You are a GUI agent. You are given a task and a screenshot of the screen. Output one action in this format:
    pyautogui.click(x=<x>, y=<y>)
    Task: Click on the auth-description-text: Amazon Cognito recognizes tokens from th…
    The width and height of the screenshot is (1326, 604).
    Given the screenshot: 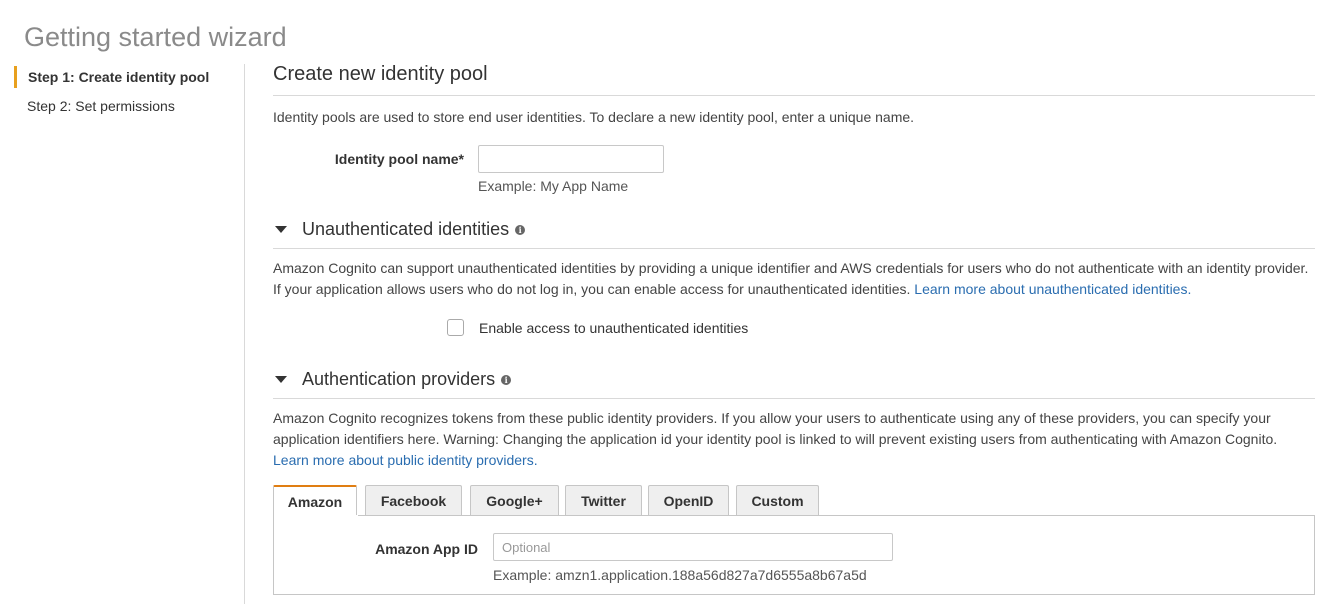 What is the action you would take?
    pyautogui.click(x=775, y=428)
    